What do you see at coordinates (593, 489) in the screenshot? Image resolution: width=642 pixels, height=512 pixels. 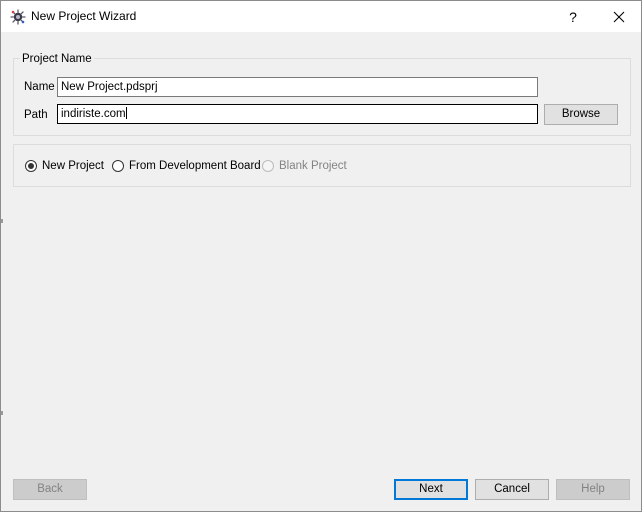 I see `help-button: Help` at bounding box center [593, 489].